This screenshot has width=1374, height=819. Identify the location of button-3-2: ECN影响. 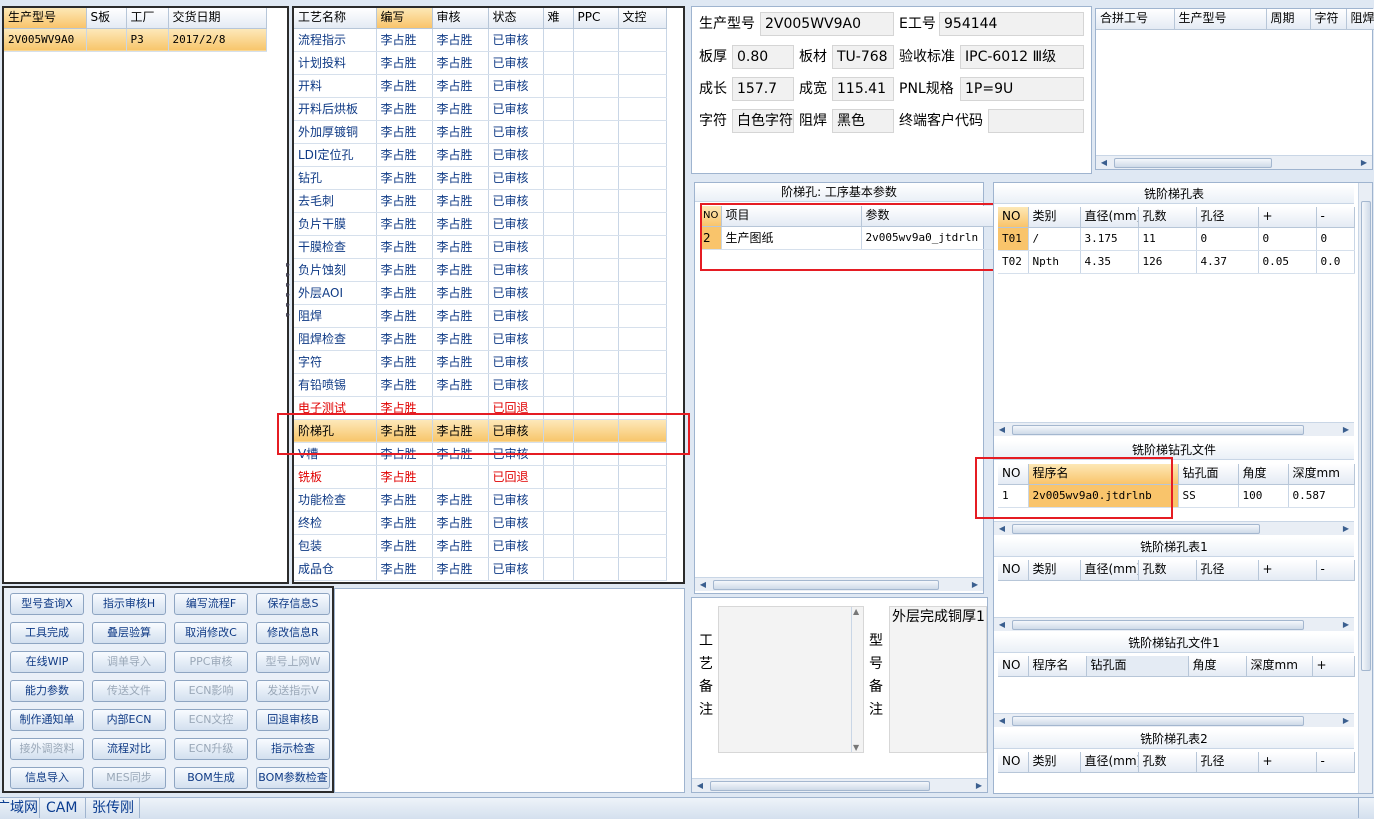
(211, 691).